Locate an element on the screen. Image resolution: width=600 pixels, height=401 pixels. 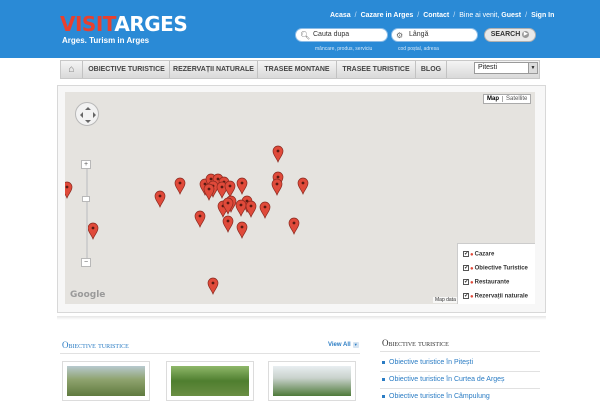
nav-item-trasee-montane: TRASEE MONTANE is located at coordinates (297, 69).